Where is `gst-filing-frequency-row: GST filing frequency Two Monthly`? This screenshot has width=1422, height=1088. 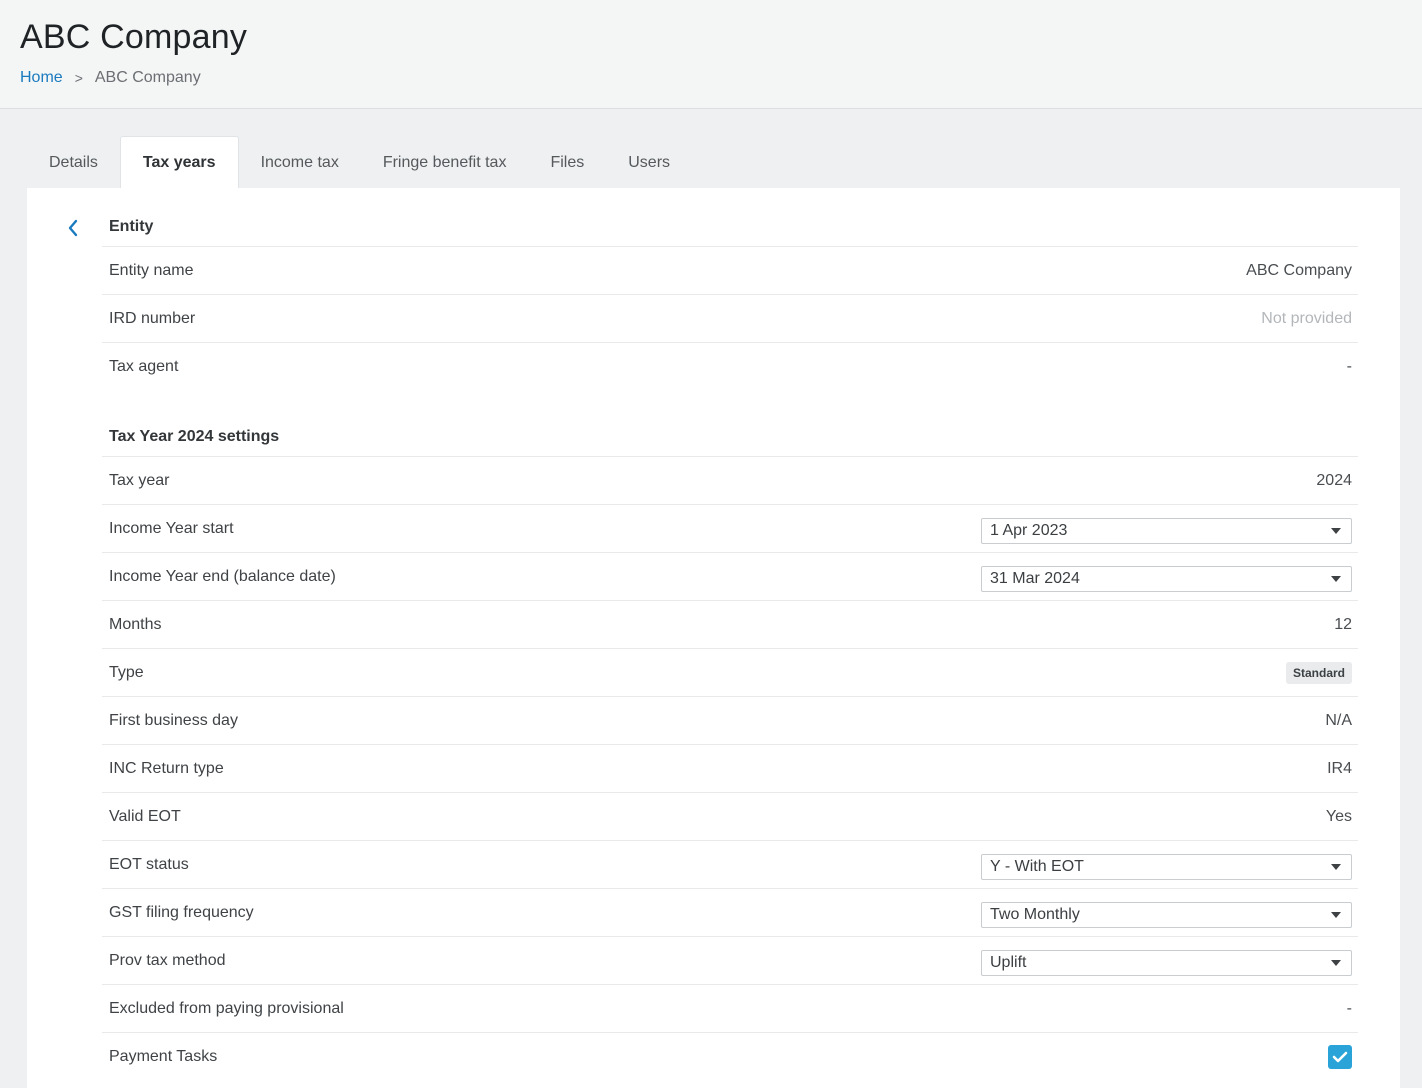 gst-filing-frequency-row: GST filing frequency Two Monthly is located at coordinates (730, 912).